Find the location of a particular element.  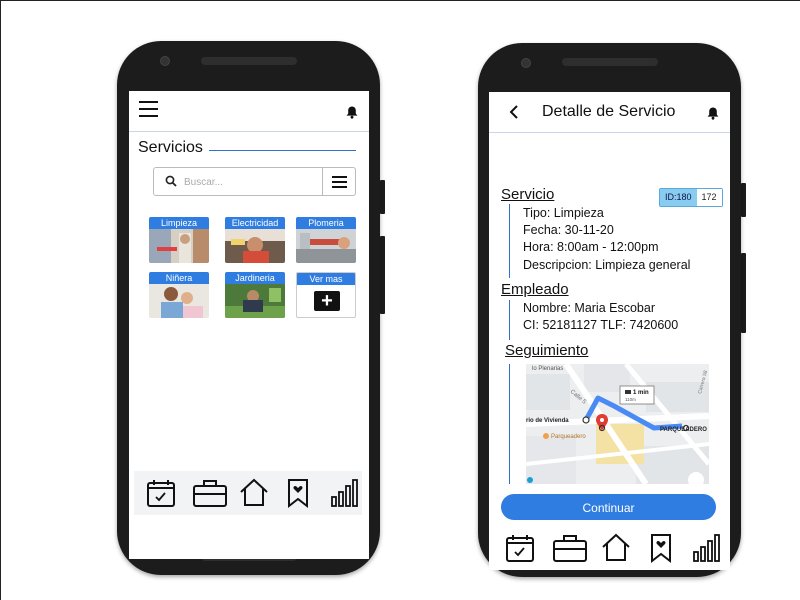

filter-list-button is located at coordinates (338, 181).